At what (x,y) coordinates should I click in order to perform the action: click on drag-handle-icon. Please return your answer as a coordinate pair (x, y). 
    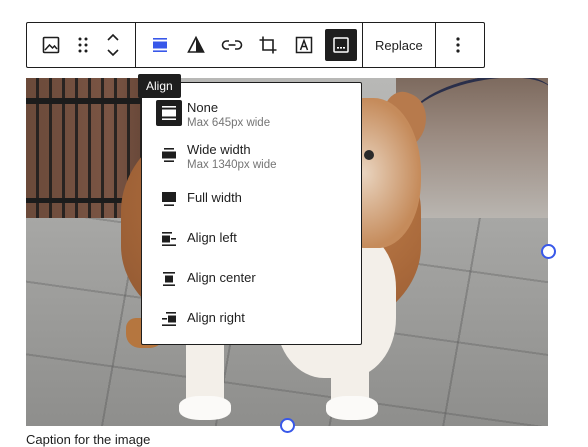
    Looking at the image, I should click on (83, 45).